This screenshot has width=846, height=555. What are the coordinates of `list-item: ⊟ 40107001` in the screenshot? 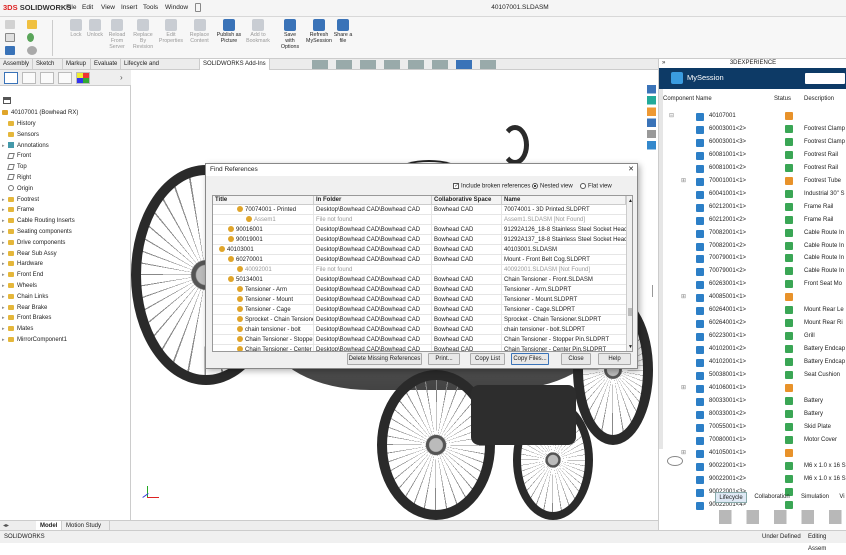 It's located at (752, 116).